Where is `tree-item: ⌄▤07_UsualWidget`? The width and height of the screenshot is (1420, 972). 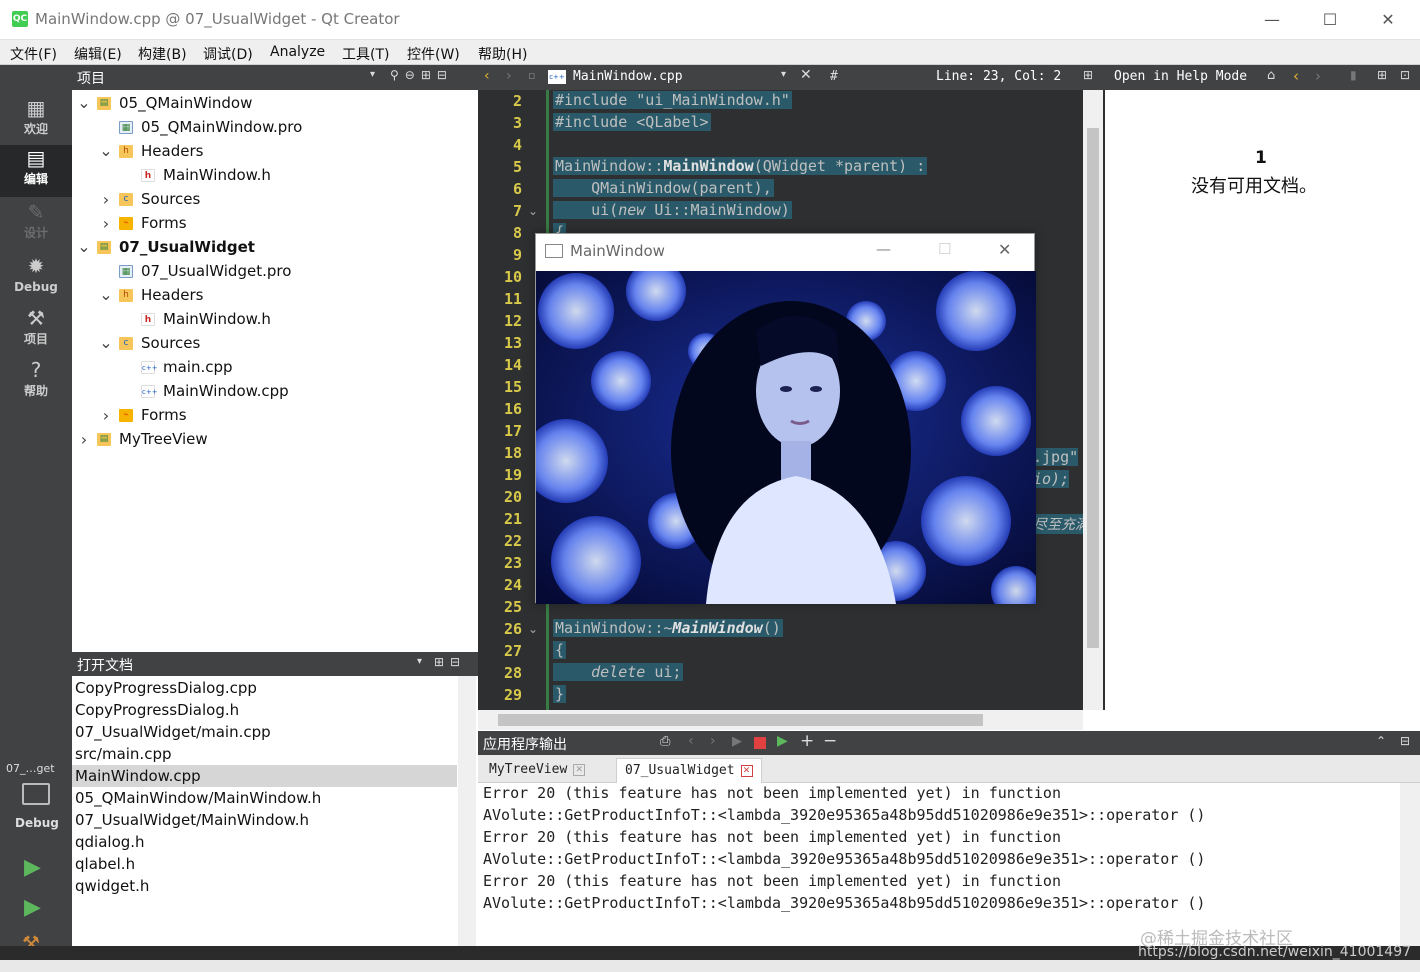
tree-item: ⌄▤07_UsualWidget is located at coordinates (166, 247).